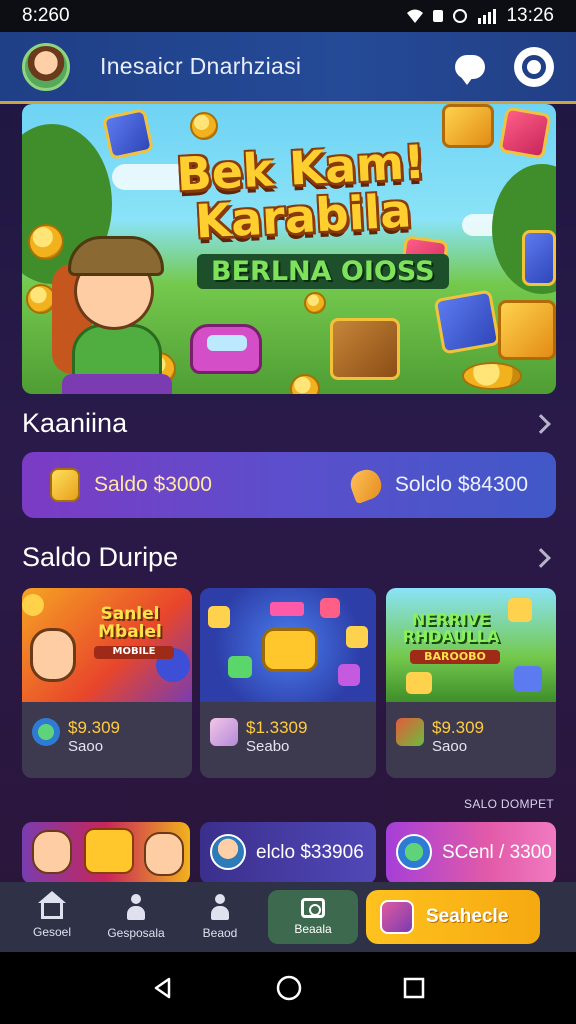 Image resolution: width=576 pixels, height=1024 pixels. What do you see at coordinates (117, 384) in the screenshot?
I see `character-skirt` at bounding box center [117, 384].